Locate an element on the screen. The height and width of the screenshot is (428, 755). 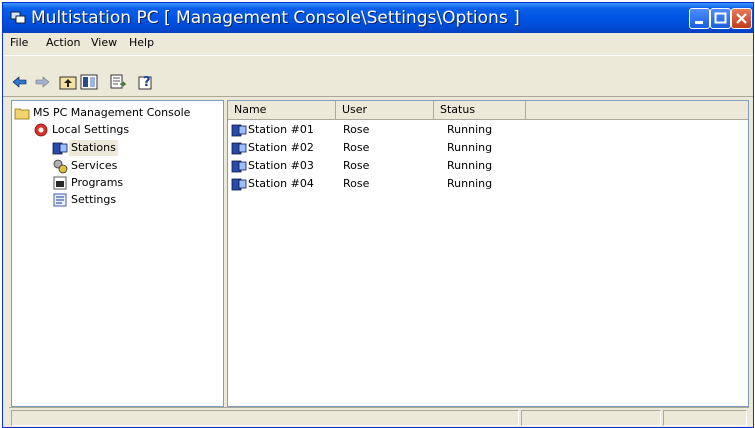
forward-arrow-icon is located at coordinates (42, 82).